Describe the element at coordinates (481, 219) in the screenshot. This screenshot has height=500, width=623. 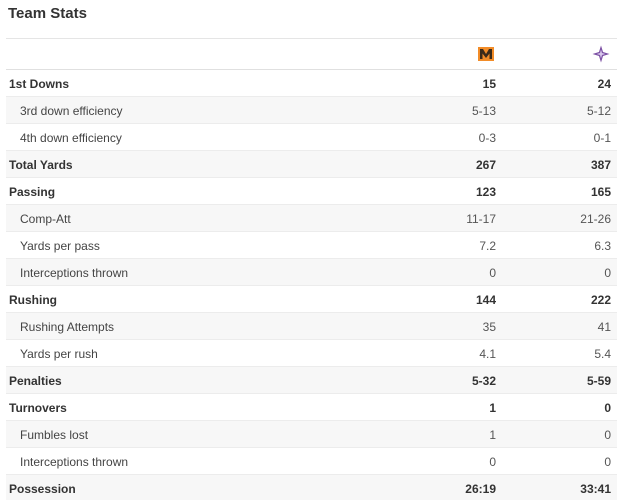
I see `team-a-value: 11-17` at that location.